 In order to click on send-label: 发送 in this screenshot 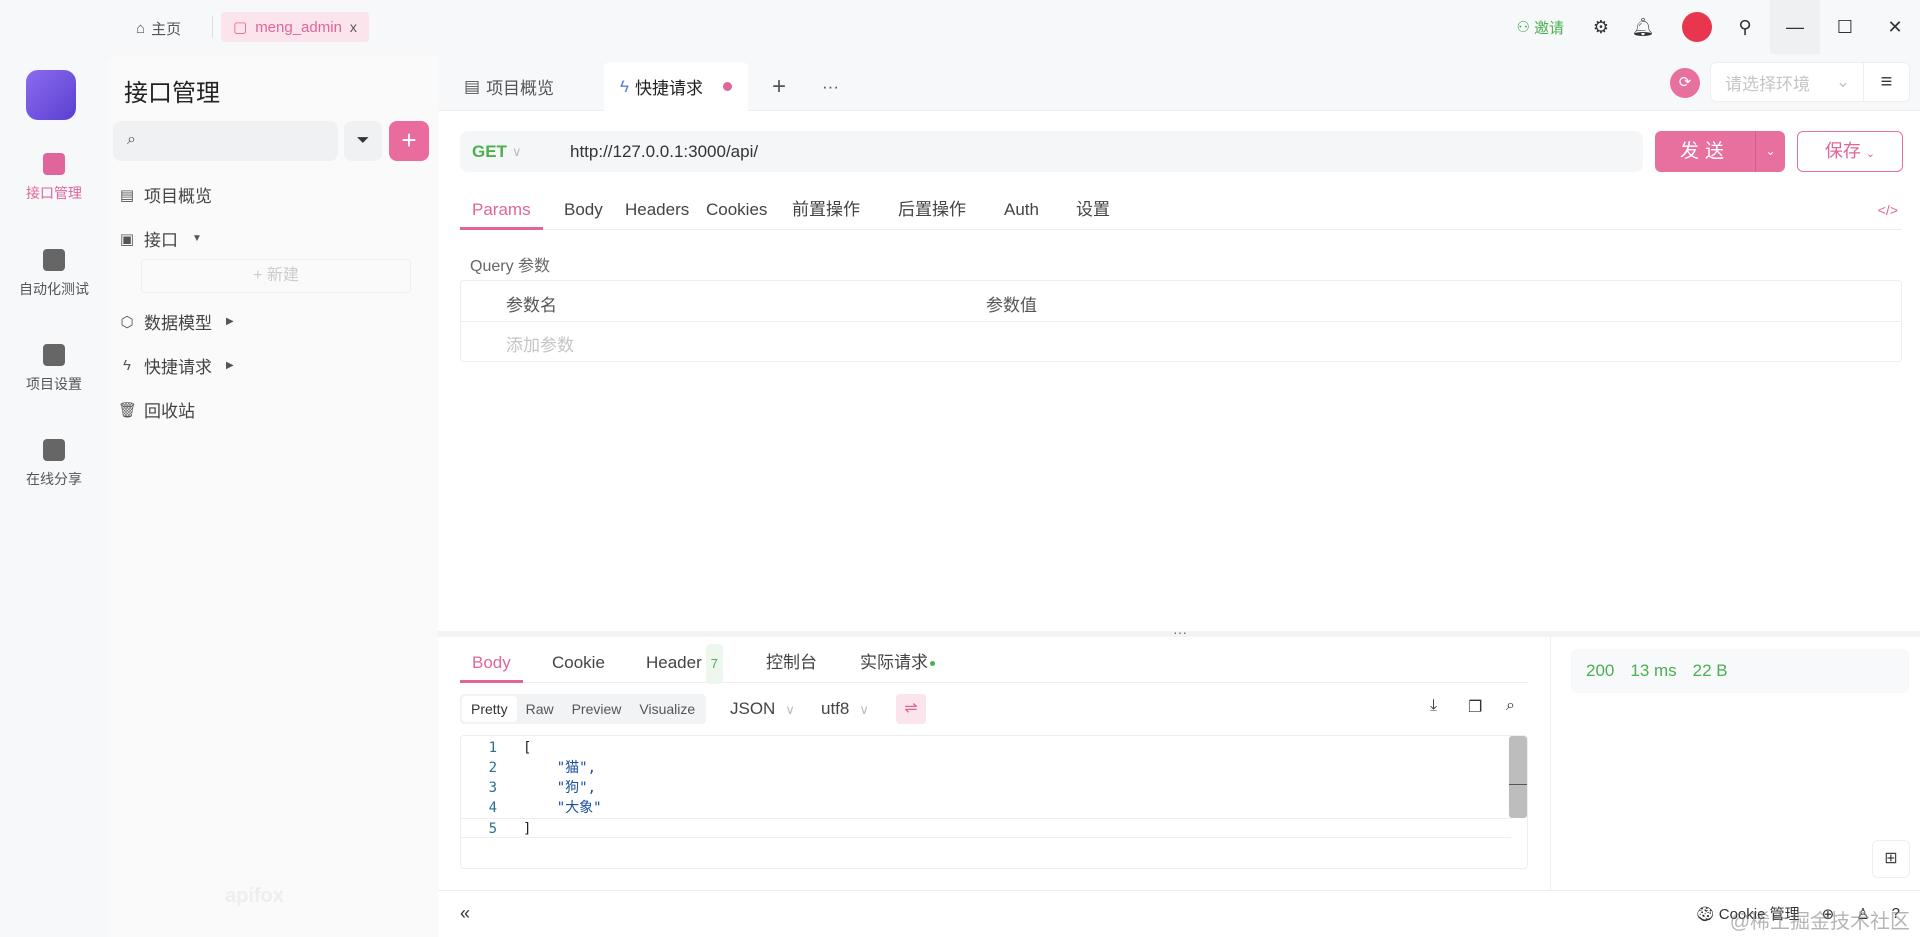, I will do `click(1704, 151)`.